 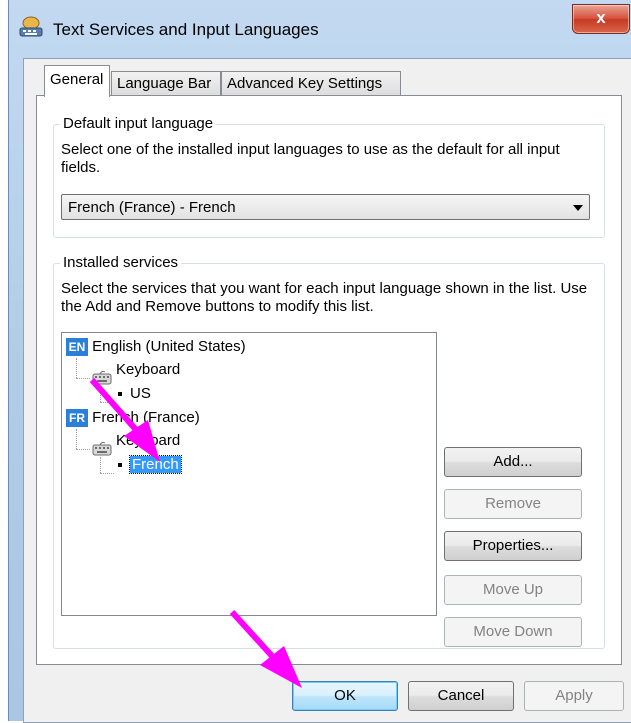 What do you see at coordinates (186, 29) in the screenshot?
I see `window-title: Text Services and Input Languages` at bounding box center [186, 29].